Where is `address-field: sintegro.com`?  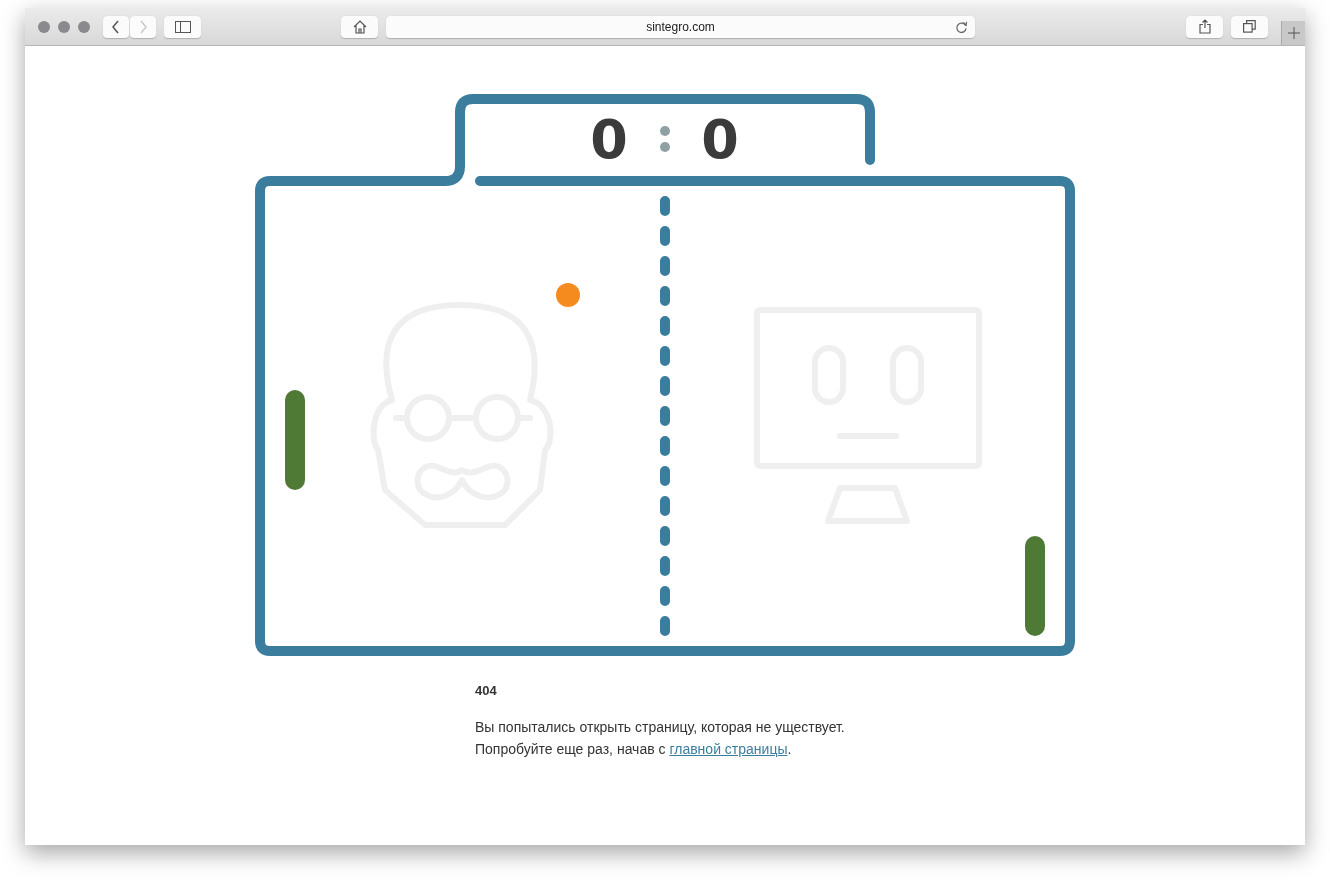
address-field: sintegro.com is located at coordinates (680, 26).